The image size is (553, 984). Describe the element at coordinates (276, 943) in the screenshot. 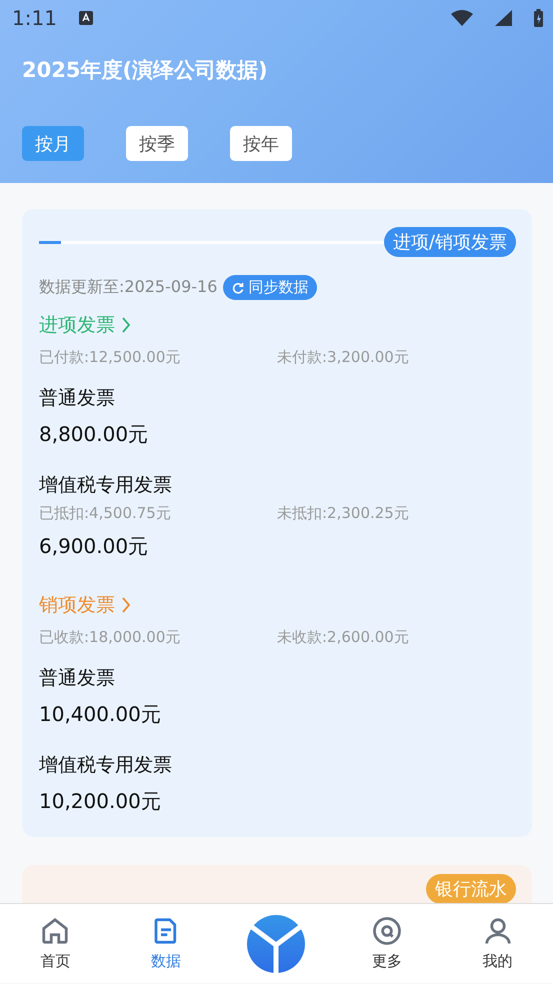

I see `logo-icon` at that location.